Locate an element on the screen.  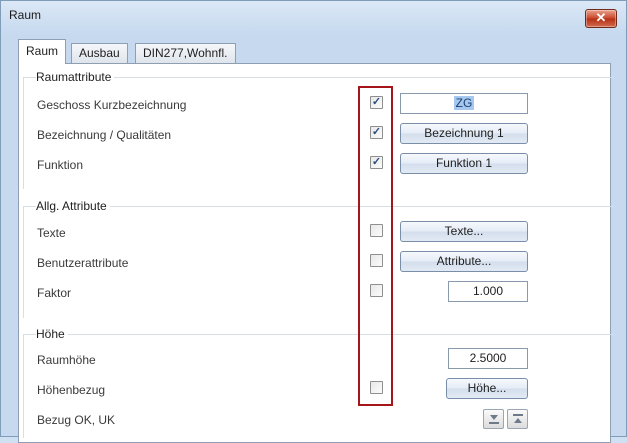
align-top-icon is located at coordinates (518, 418).